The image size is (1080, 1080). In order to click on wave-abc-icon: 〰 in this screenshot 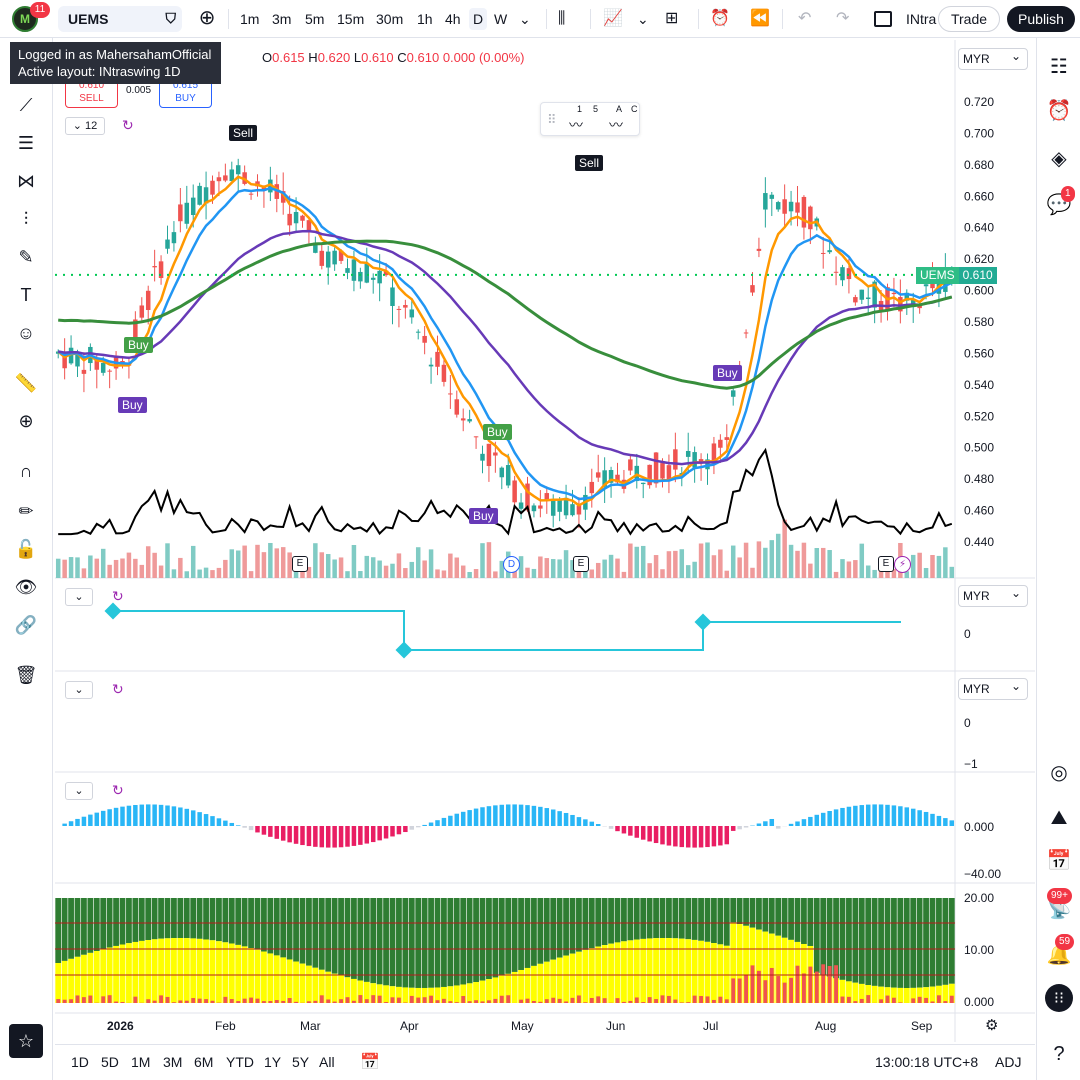, I will do `click(616, 125)`.